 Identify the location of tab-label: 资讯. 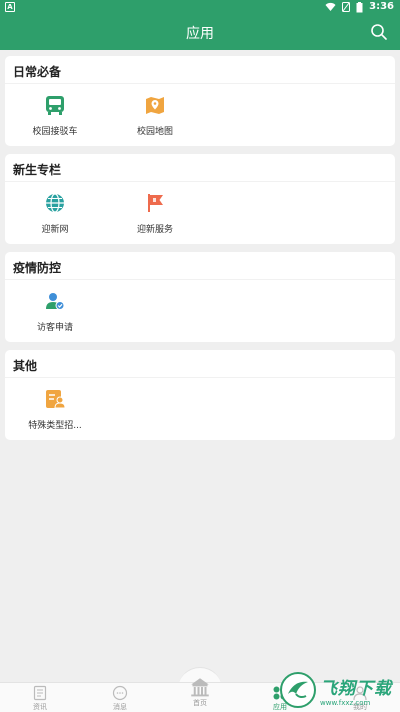
(40, 707).